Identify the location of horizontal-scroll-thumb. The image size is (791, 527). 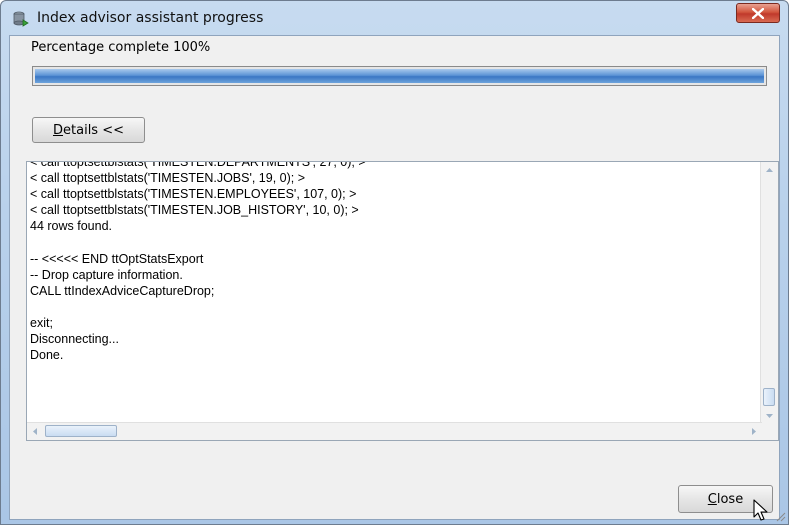
(81, 431).